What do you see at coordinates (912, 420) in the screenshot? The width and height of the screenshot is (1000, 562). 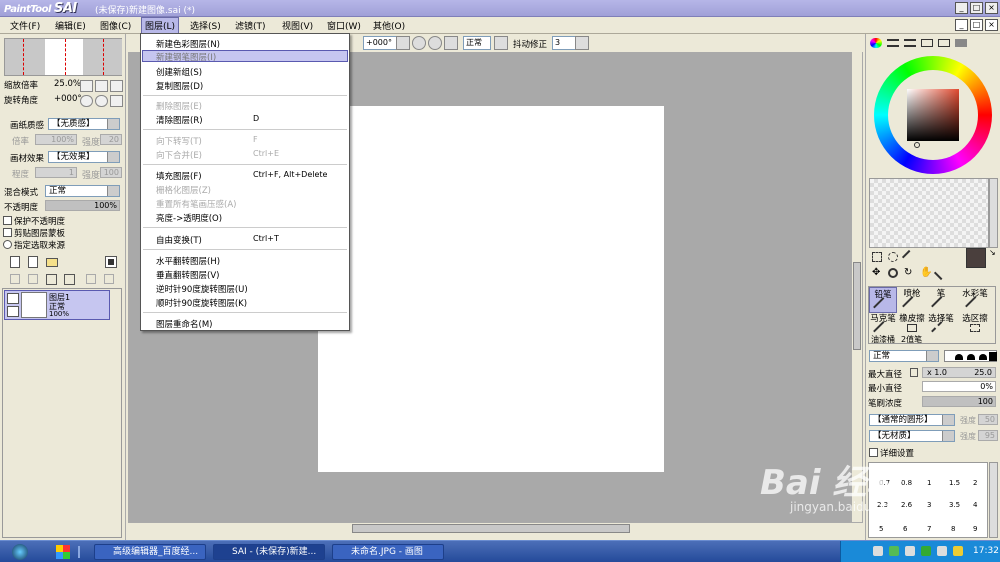 I see `brush-shape-select: 【通常的圆形】` at bounding box center [912, 420].